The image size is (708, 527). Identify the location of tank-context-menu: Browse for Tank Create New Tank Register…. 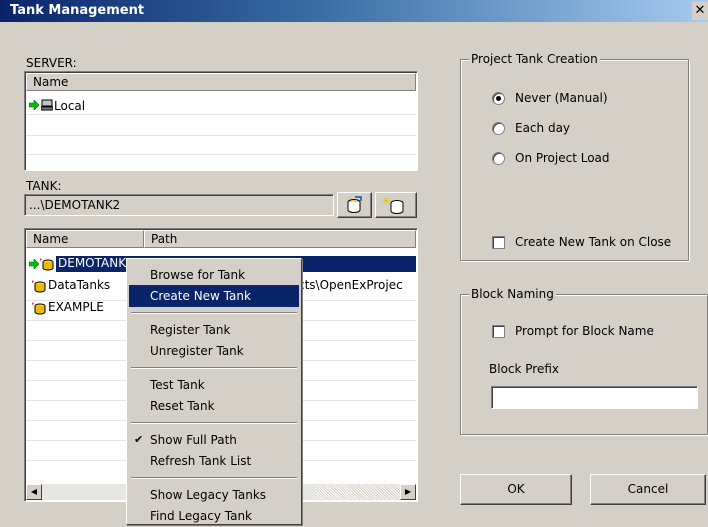
(214, 391).